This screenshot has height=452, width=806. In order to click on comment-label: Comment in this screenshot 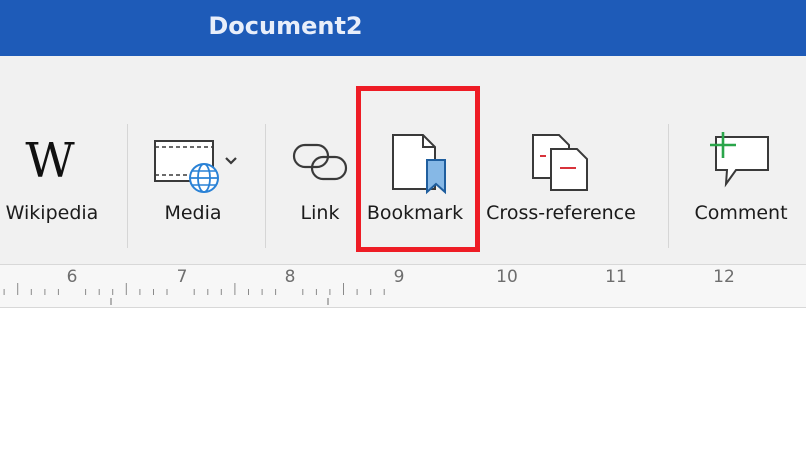, I will do `click(741, 213)`.